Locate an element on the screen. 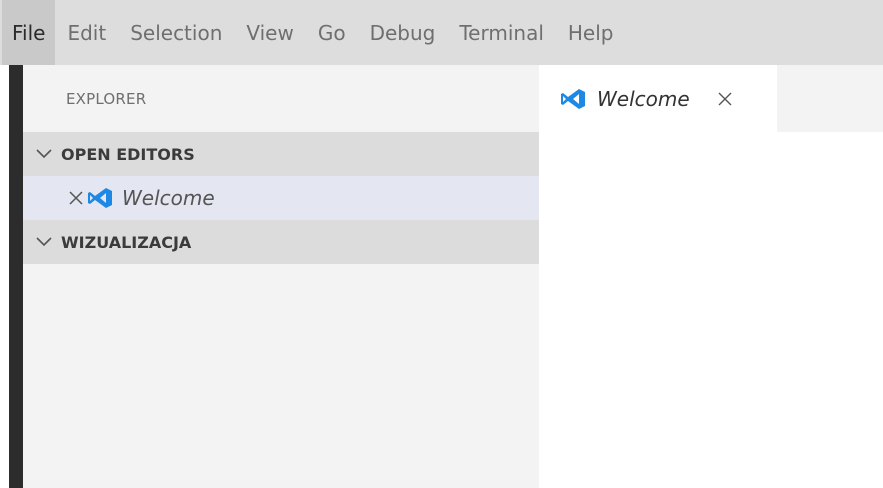 This screenshot has height=488, width=883. menu-selection: Selection is located at coordinates (176, 32).